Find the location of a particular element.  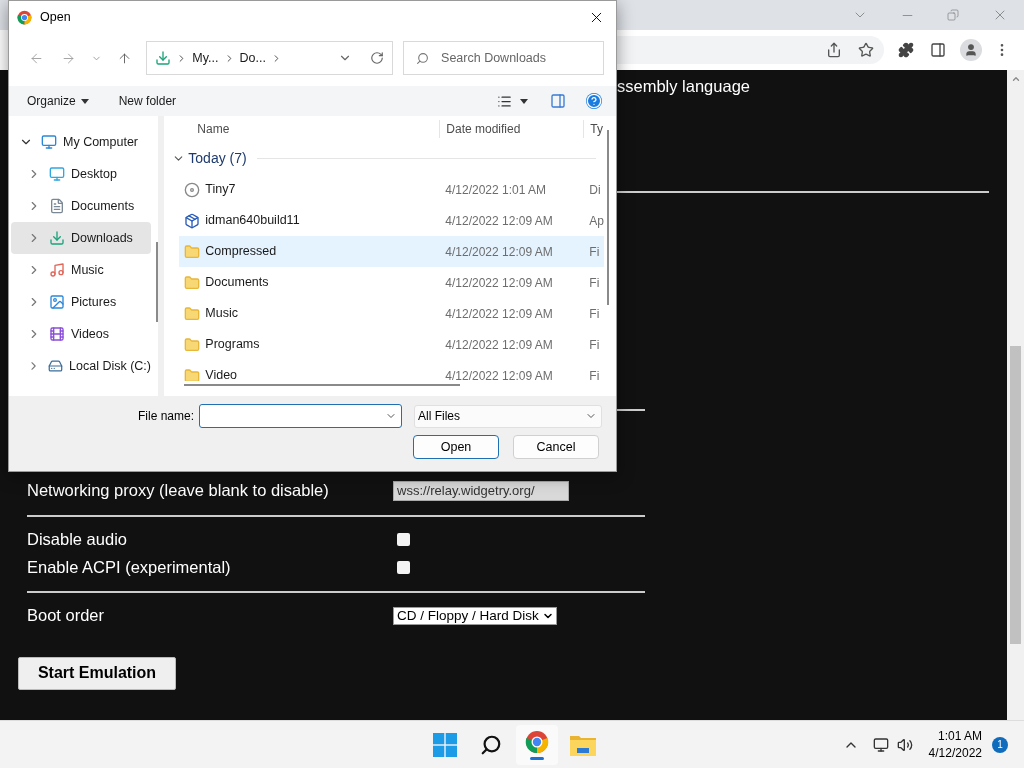

desktop-icon is located at coordinates (57, 174).